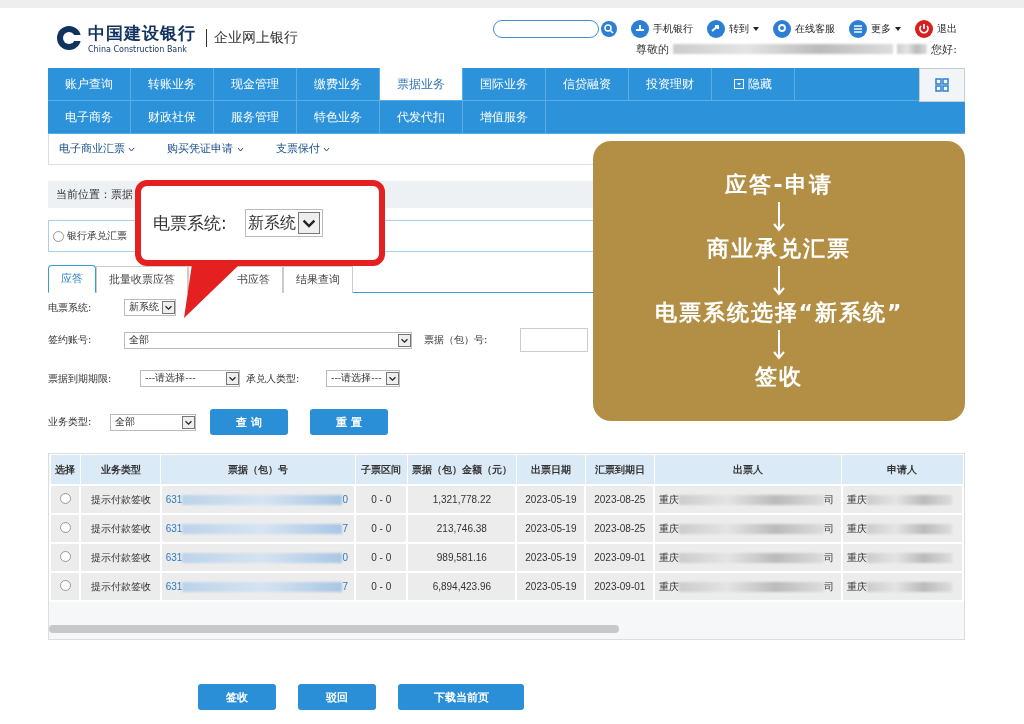 The image size is (1024, 724). What do you see at coordinates (875, 28) in the screenshot?
I see `header-link: 更多` at bounding box center [875, 28].